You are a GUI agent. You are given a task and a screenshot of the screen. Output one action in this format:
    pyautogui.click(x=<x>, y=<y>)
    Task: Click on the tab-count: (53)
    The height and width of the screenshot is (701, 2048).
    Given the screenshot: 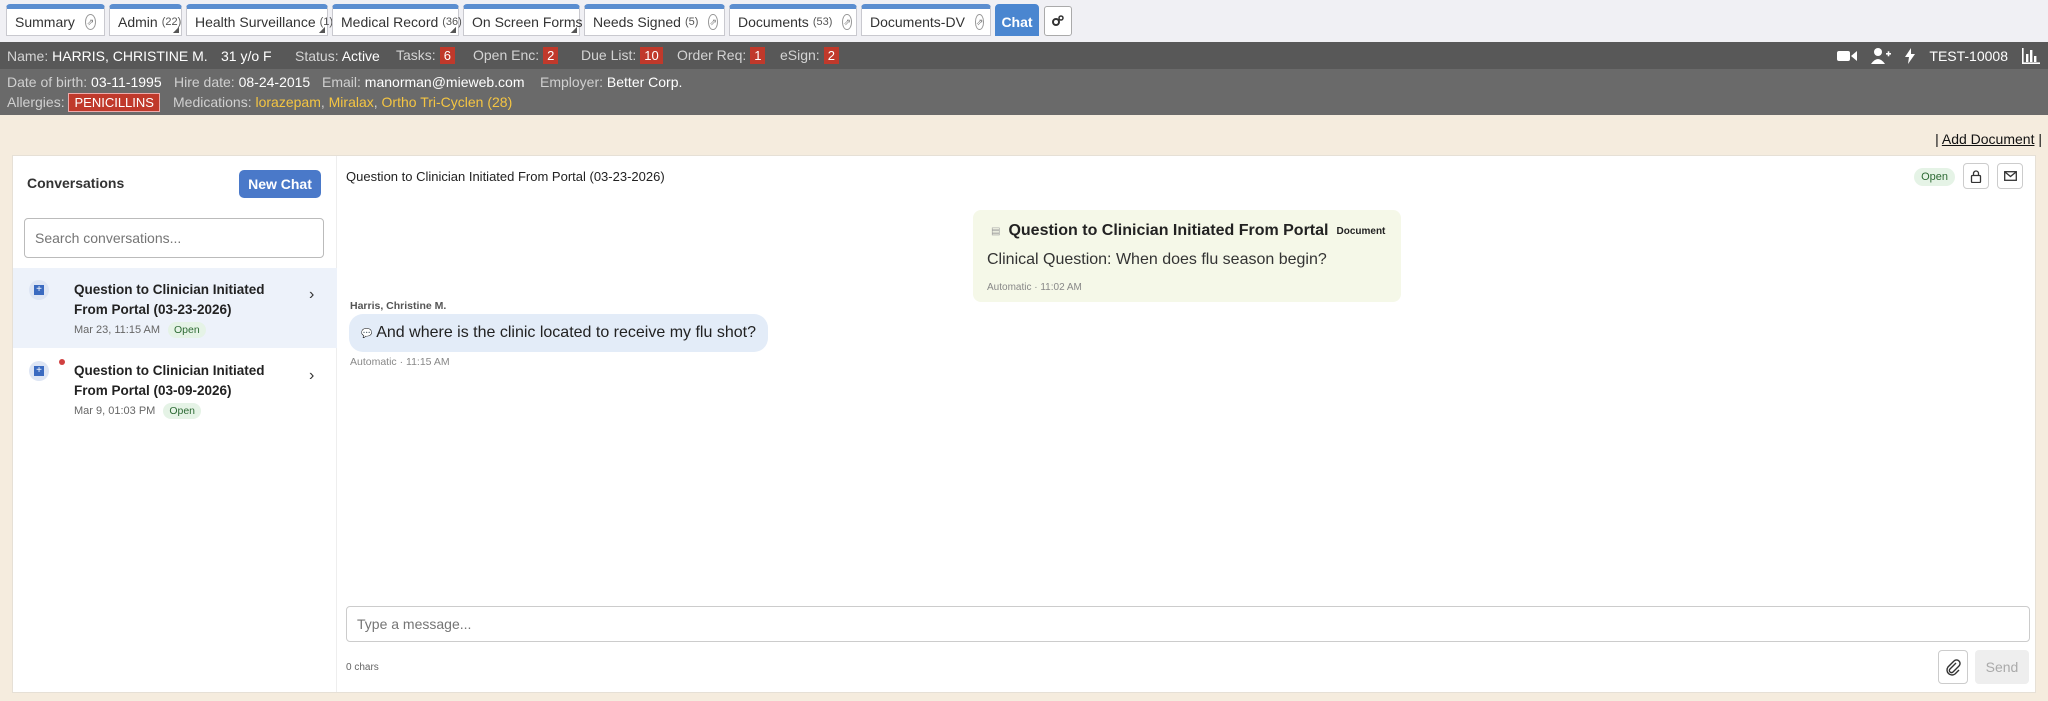 What is the action you would take?
    pyautogui.click(x=822, y=22)
    